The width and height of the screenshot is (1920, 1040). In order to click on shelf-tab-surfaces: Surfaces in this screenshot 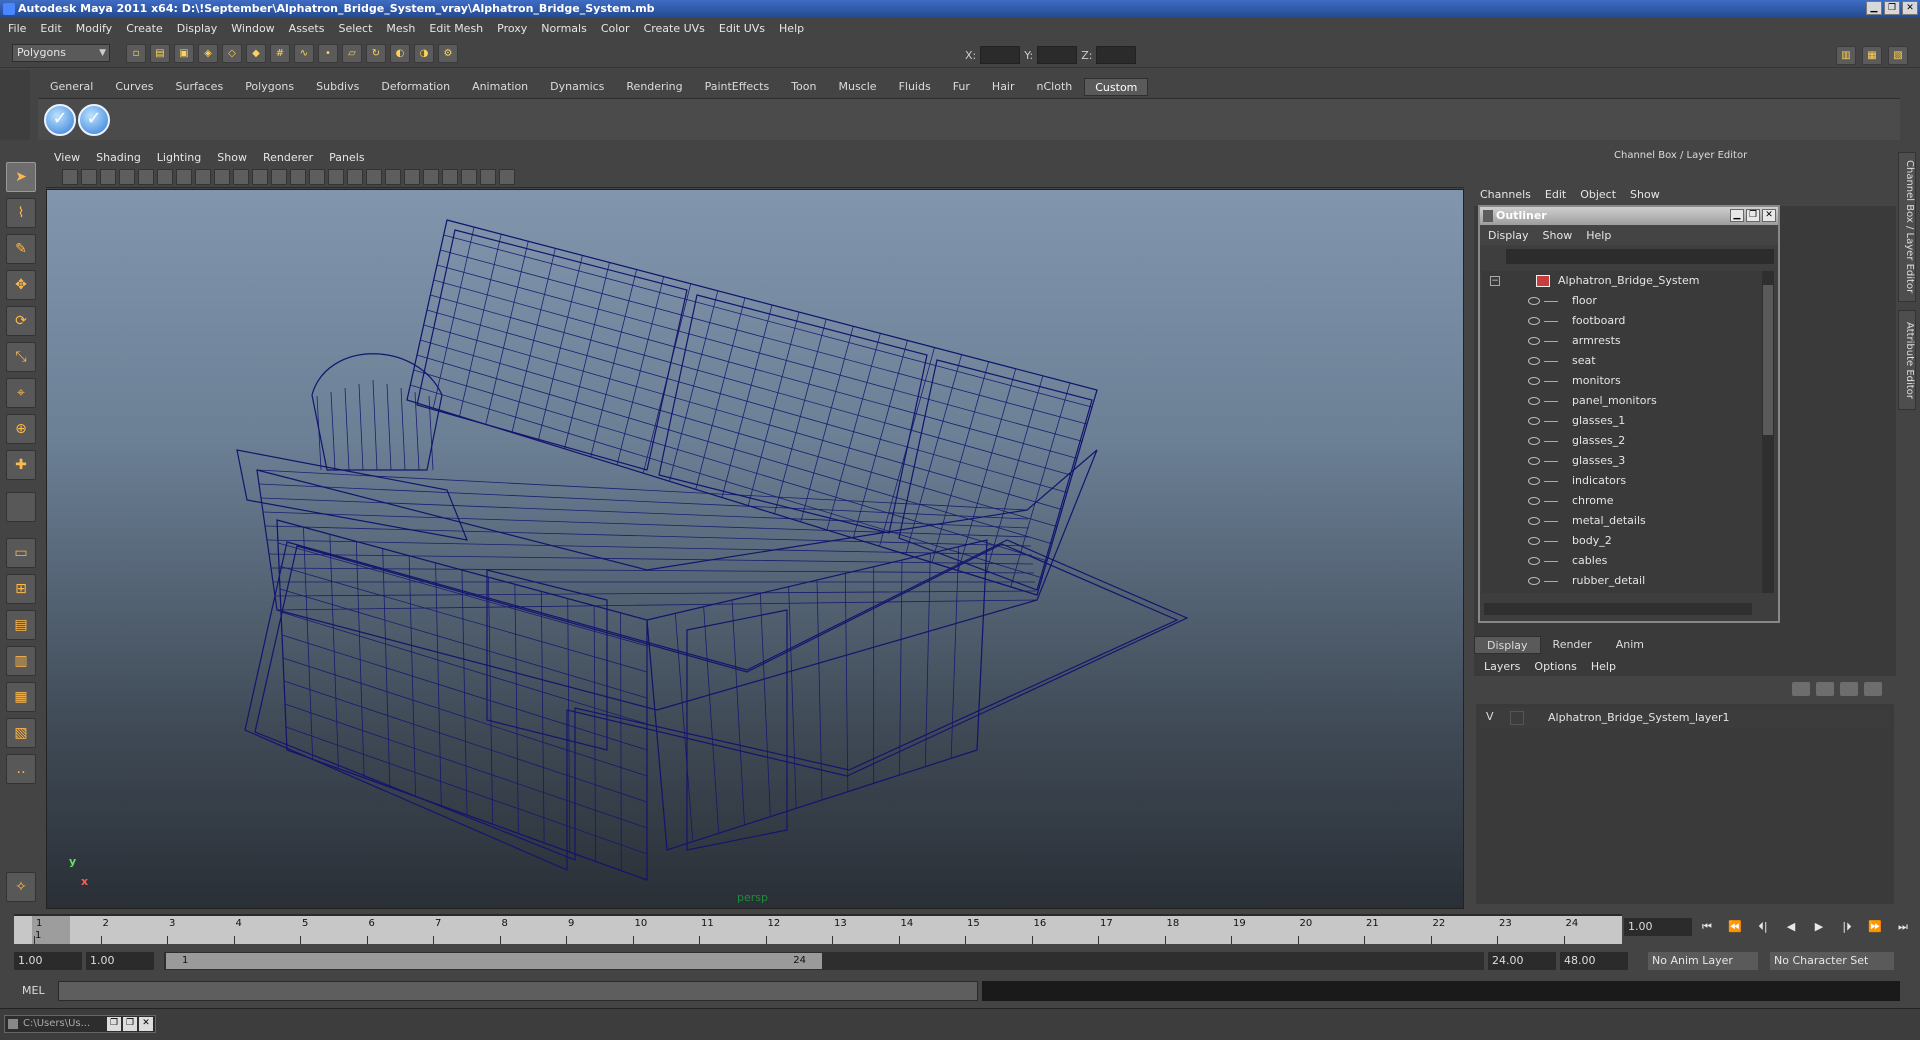, I will do `click(200, 87)`.